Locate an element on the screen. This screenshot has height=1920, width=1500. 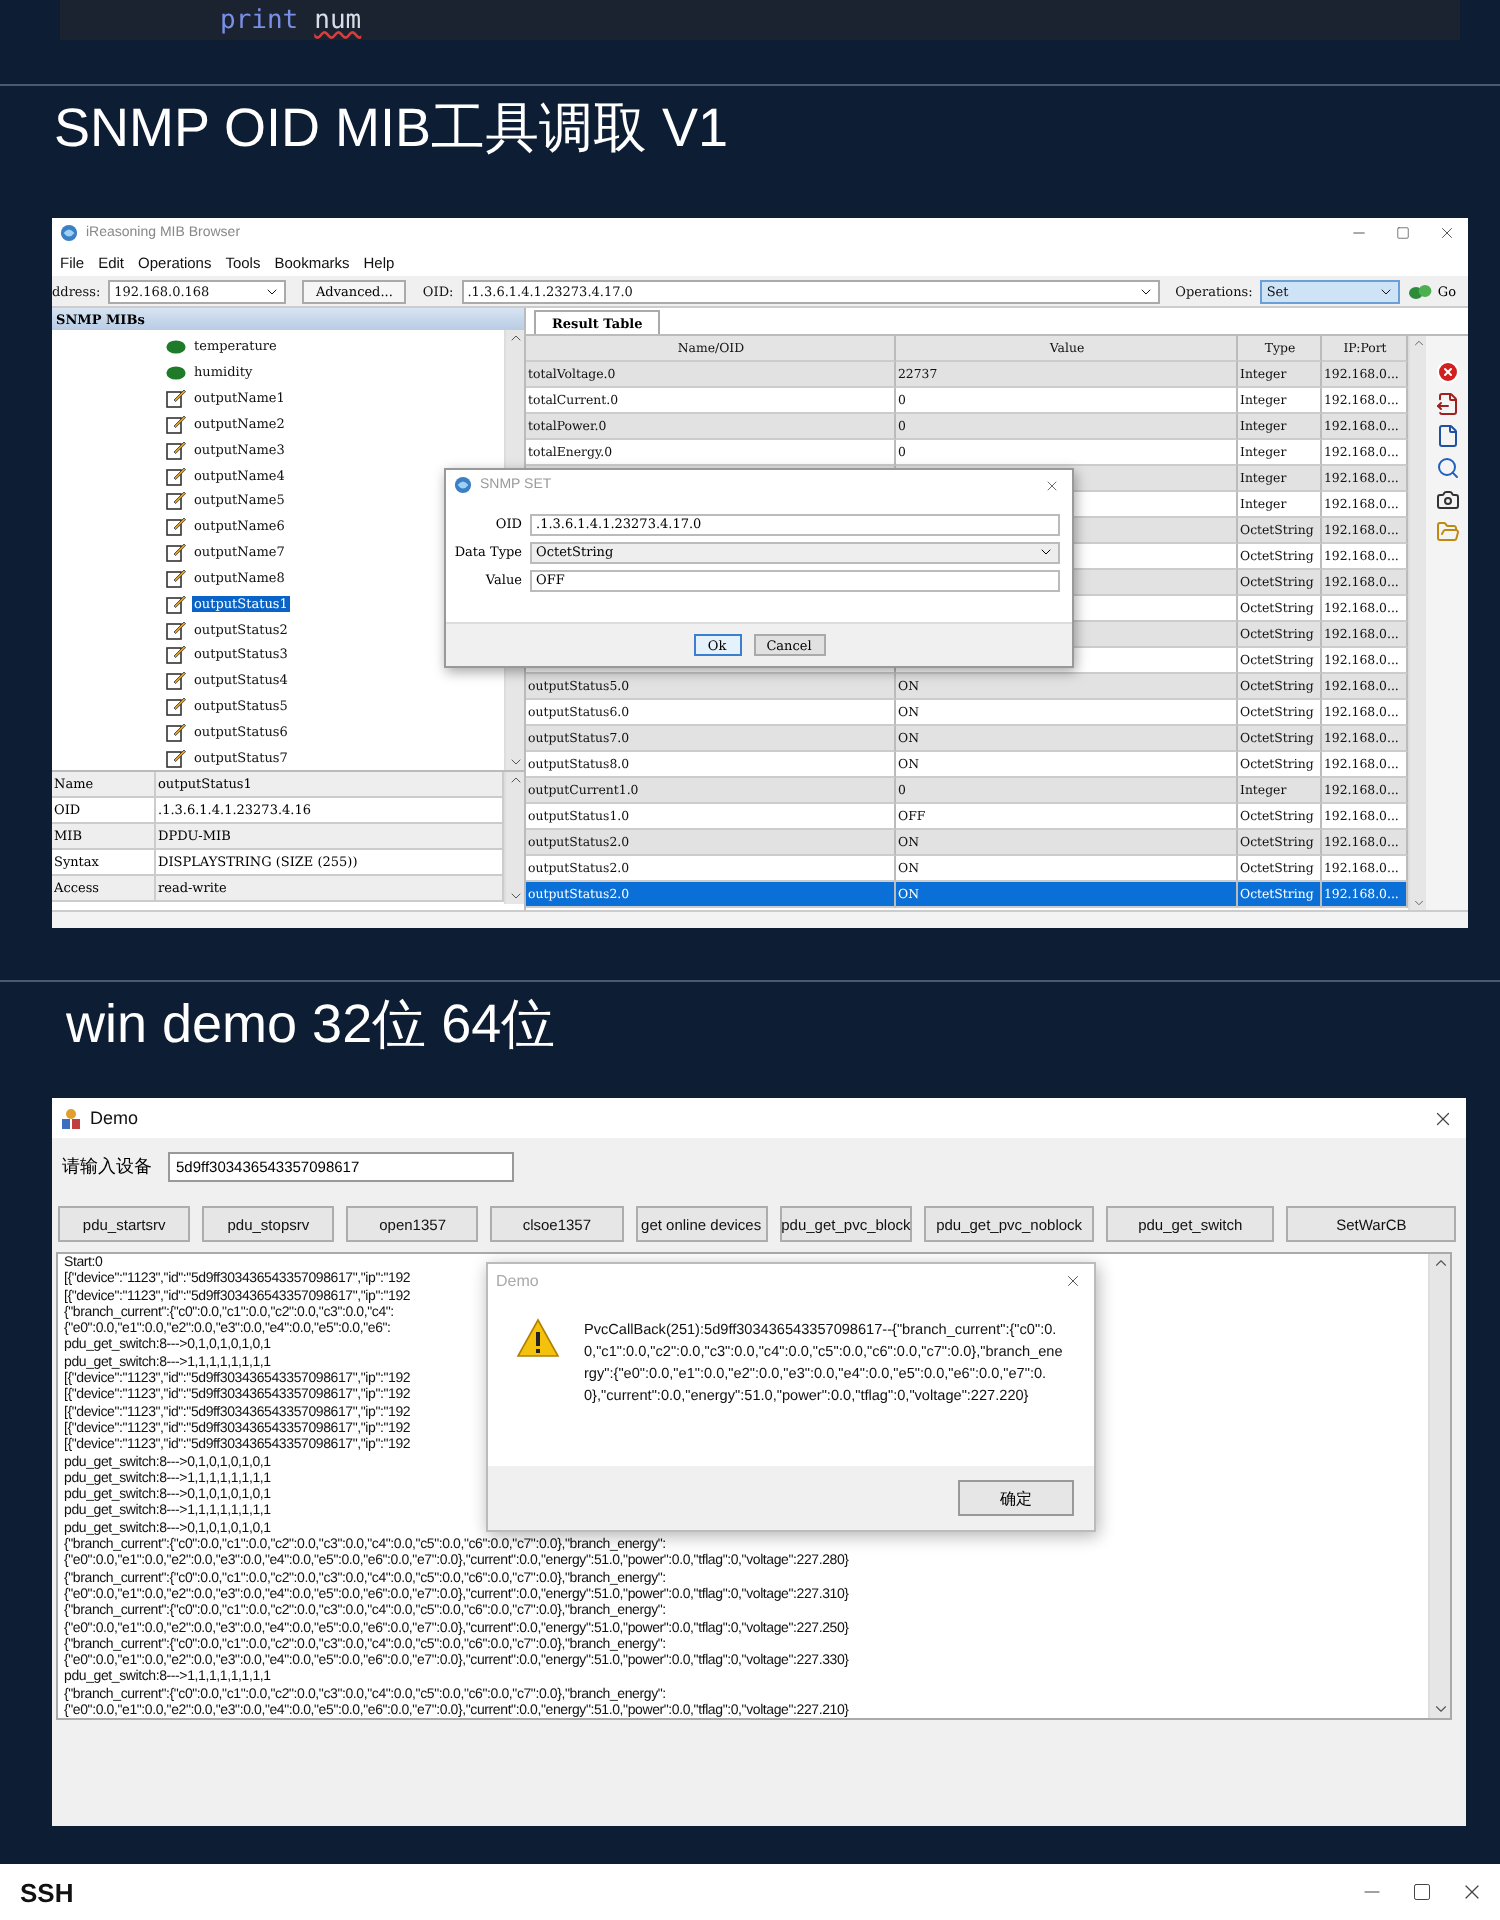
section-heading: SNMP OID MIB工具调取 V1 is located at coordinates (391, 129).